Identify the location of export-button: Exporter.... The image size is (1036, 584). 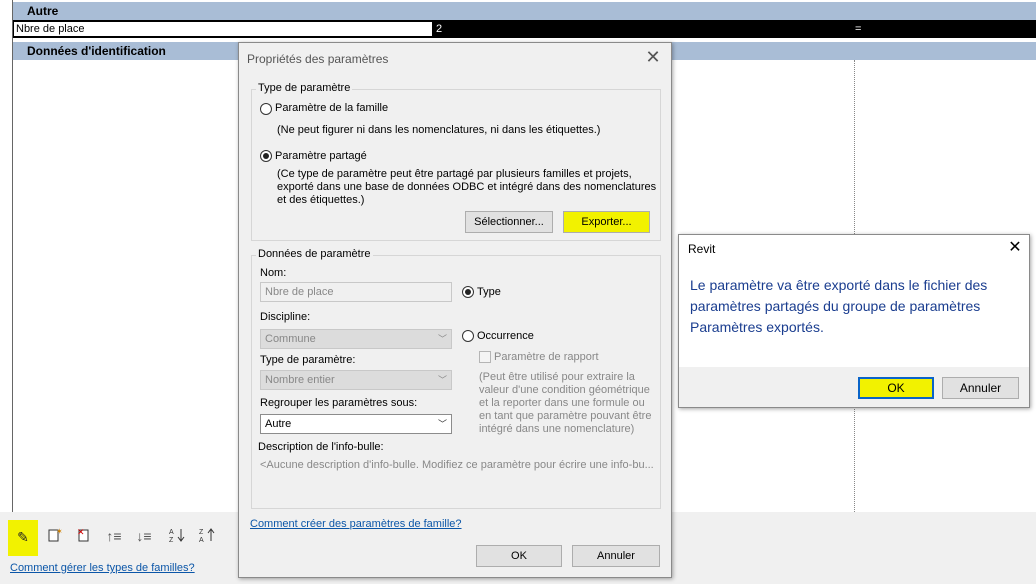
(606, 222).